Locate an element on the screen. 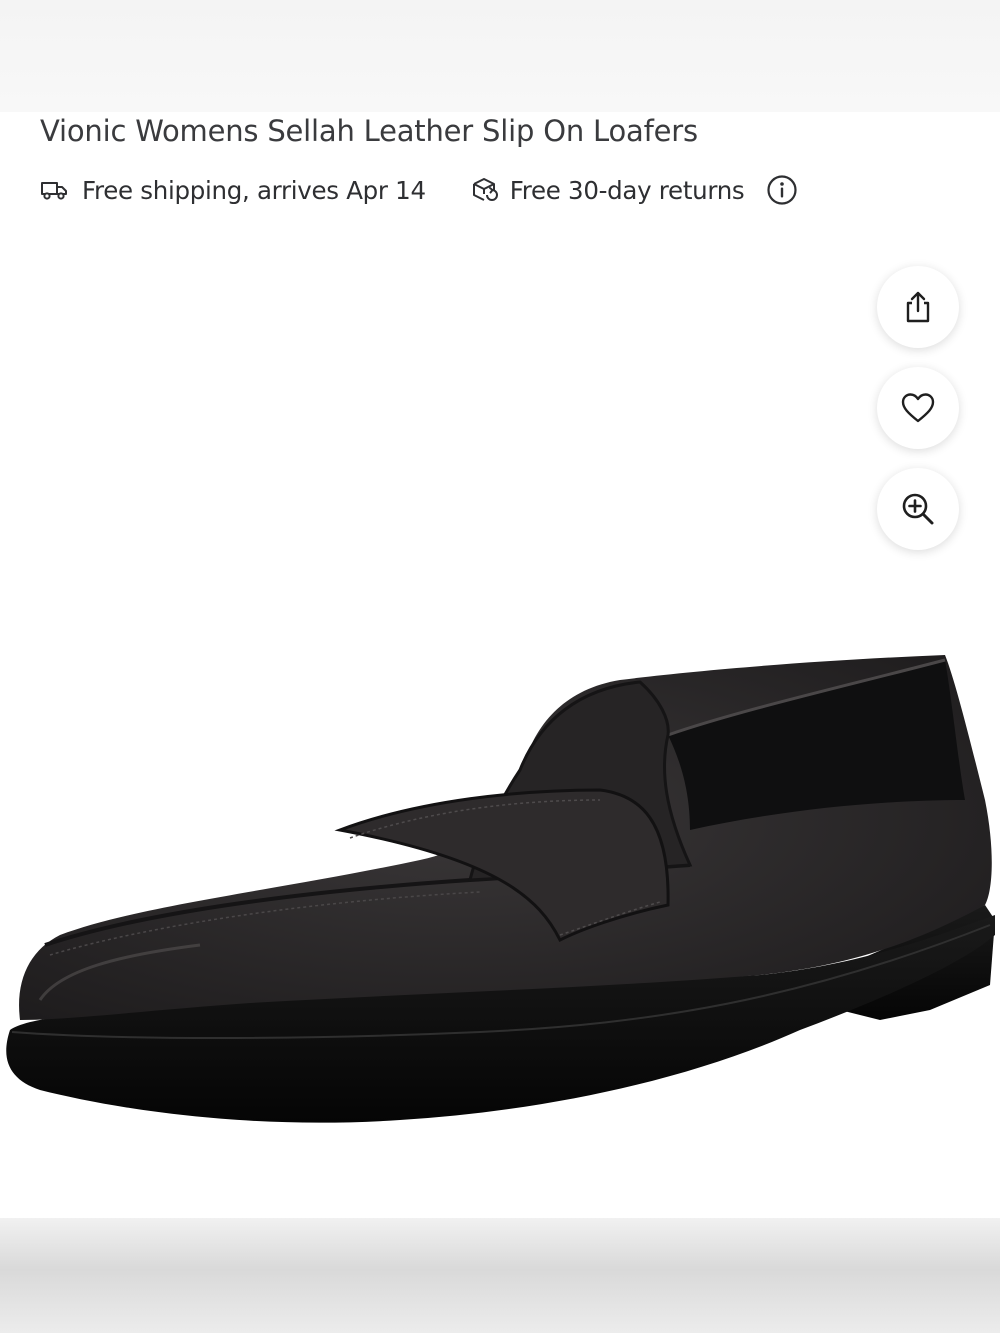 The image size is (1000, 1333). zoom-button is located at coordinates (918, 509).